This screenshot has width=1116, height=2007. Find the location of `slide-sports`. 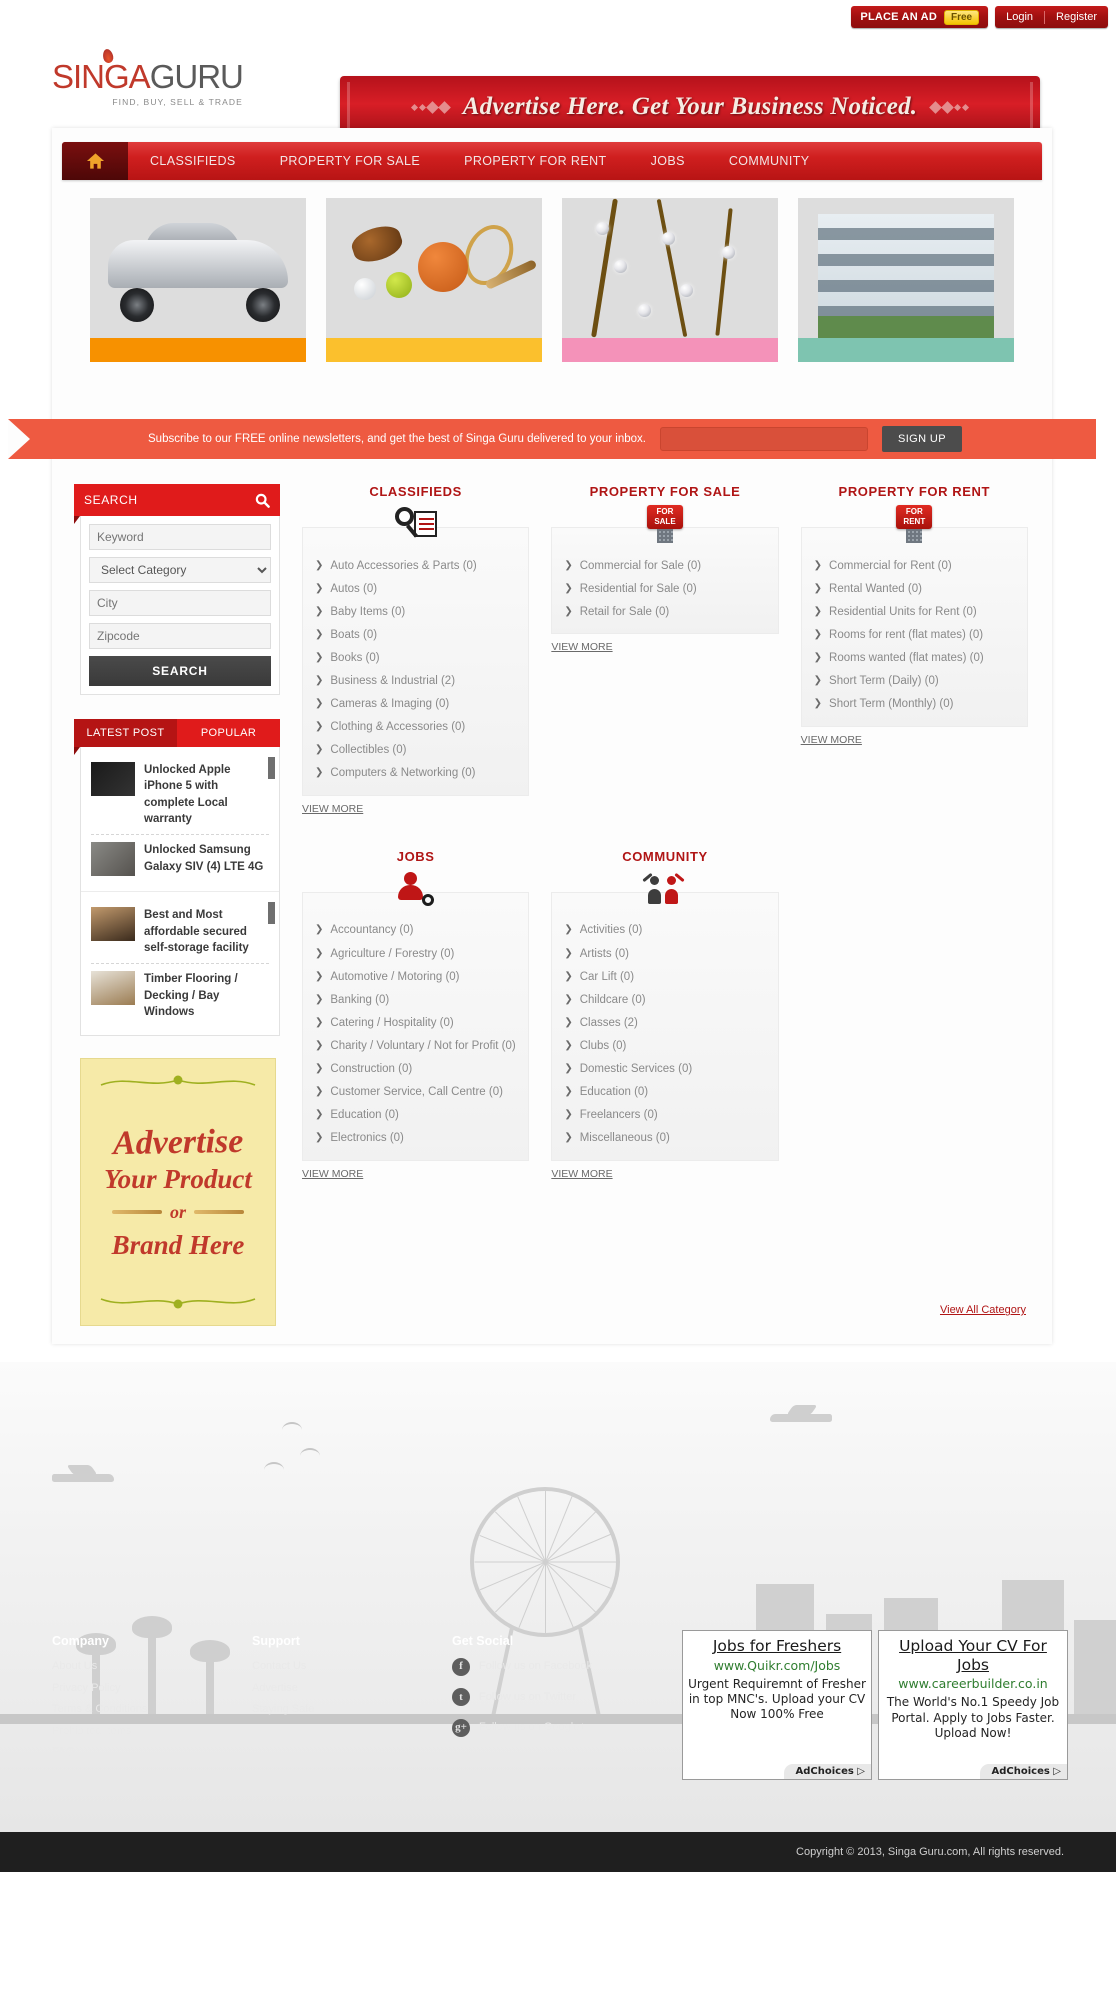

slide-sports is located at coordinates (434, 280).